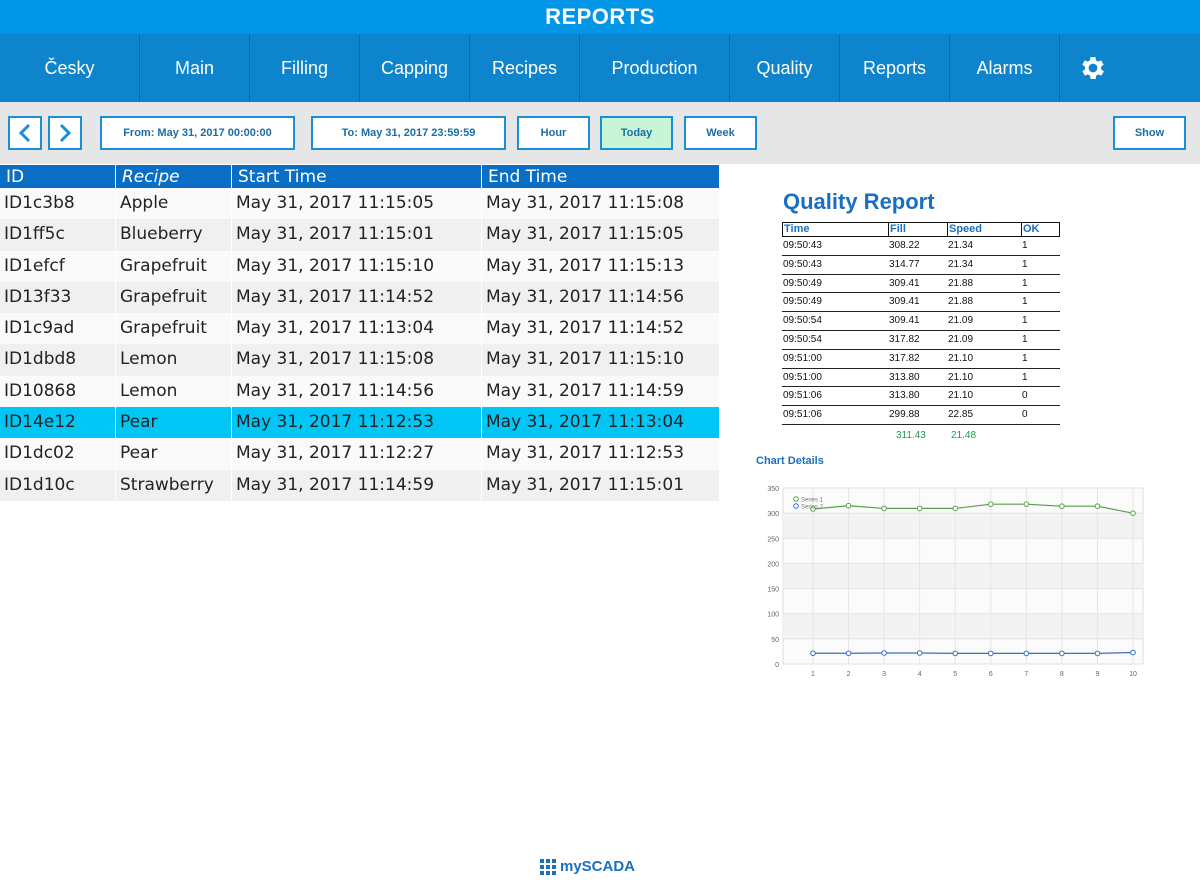  I want to click on chart-x-tick-label: 8, so click(1062, 674).